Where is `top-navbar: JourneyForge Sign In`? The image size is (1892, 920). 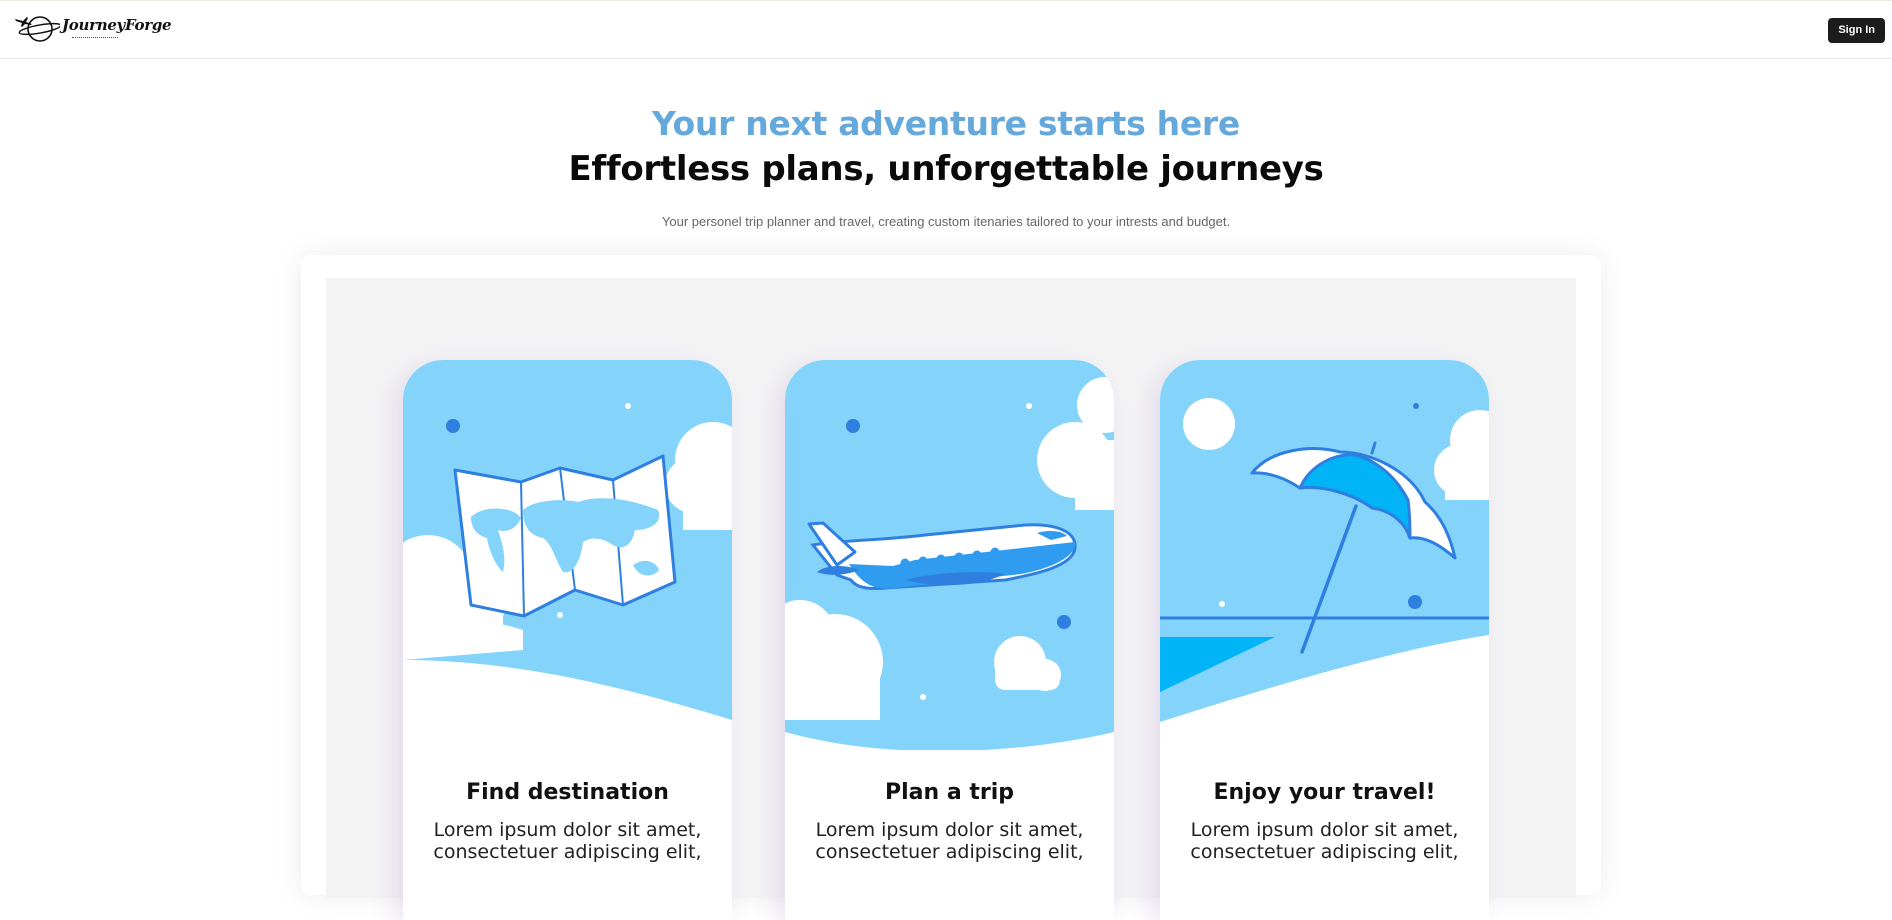 top-navbar: JourneyForge Sign In is located at coordinates (946, 29).